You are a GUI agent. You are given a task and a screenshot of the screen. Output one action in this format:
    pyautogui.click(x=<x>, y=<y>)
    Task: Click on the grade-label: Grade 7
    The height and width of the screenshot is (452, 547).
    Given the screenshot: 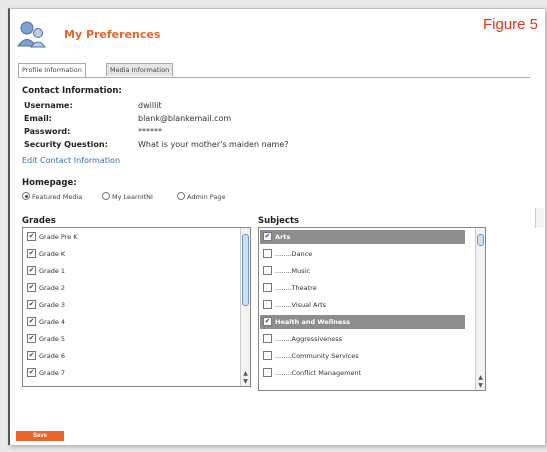 What is the action you would take?
    pyautogui.click(x=52, y=373)
    